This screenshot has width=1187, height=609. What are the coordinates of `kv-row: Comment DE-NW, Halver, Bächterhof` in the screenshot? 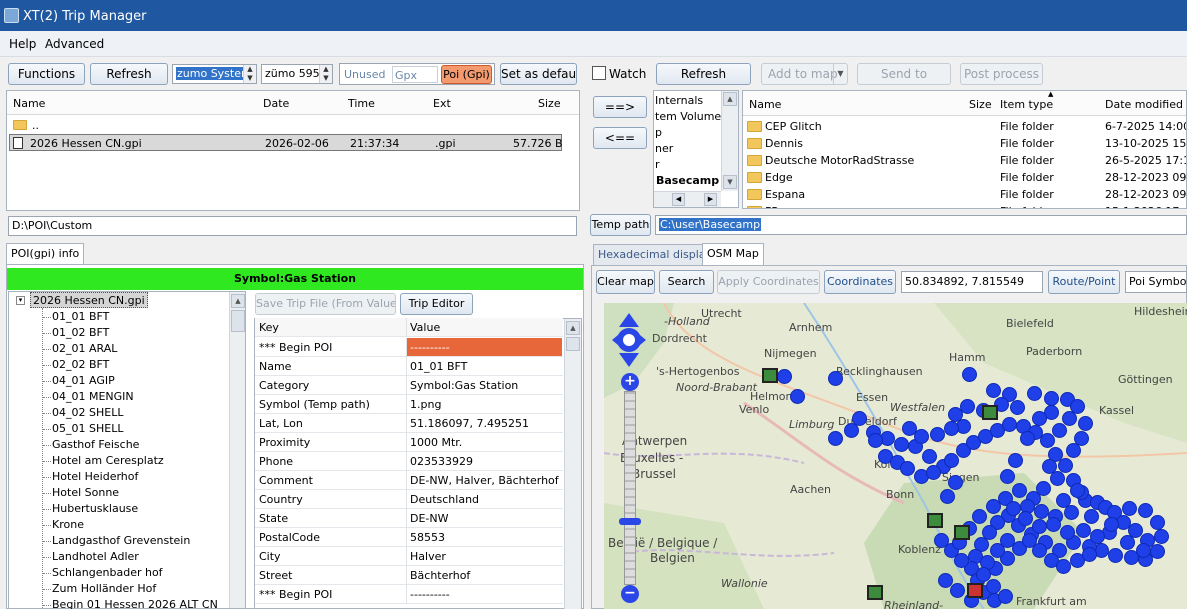 It's located at (409, 480).